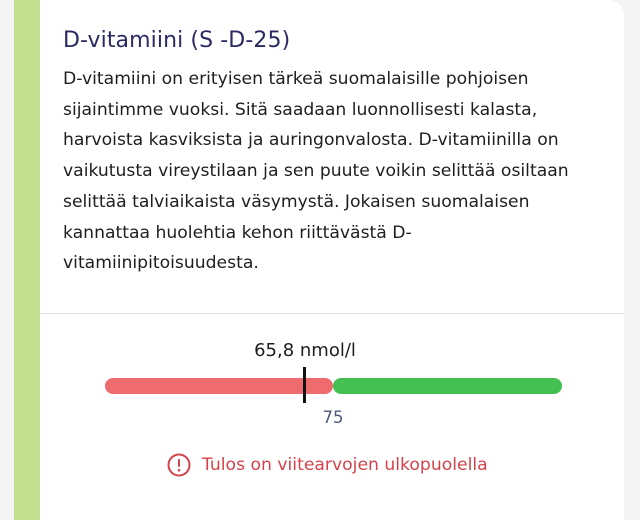  Describe the element at coordinates (447, 386) in the screenshot. I see `range-bar-within-reference` at that location.